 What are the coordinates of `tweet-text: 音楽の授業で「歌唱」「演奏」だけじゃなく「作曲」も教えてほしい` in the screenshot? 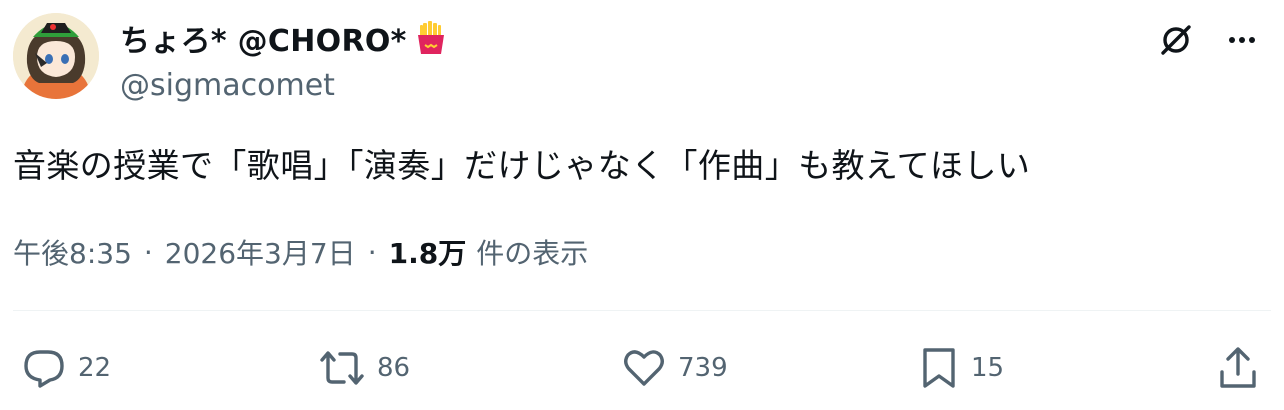 It's located at (522, 165).